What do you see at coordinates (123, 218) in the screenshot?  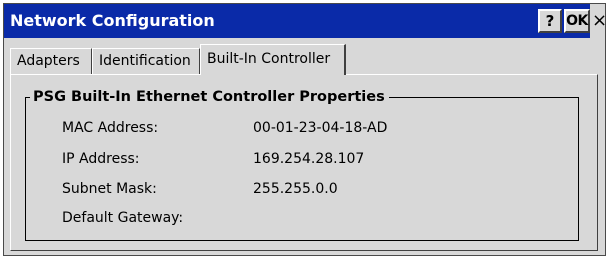 I see `default-gateway-label: Default Gateway:` at bounding box center [123, 218].